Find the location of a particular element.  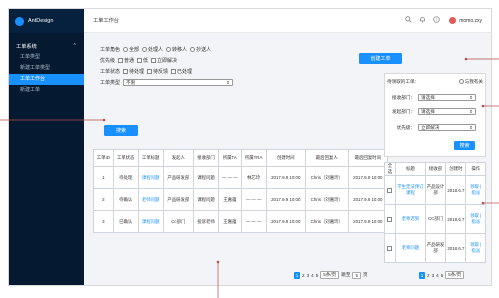

initiate-dept-select: 请选择 ⇕ is located at coordinates (447, 111).